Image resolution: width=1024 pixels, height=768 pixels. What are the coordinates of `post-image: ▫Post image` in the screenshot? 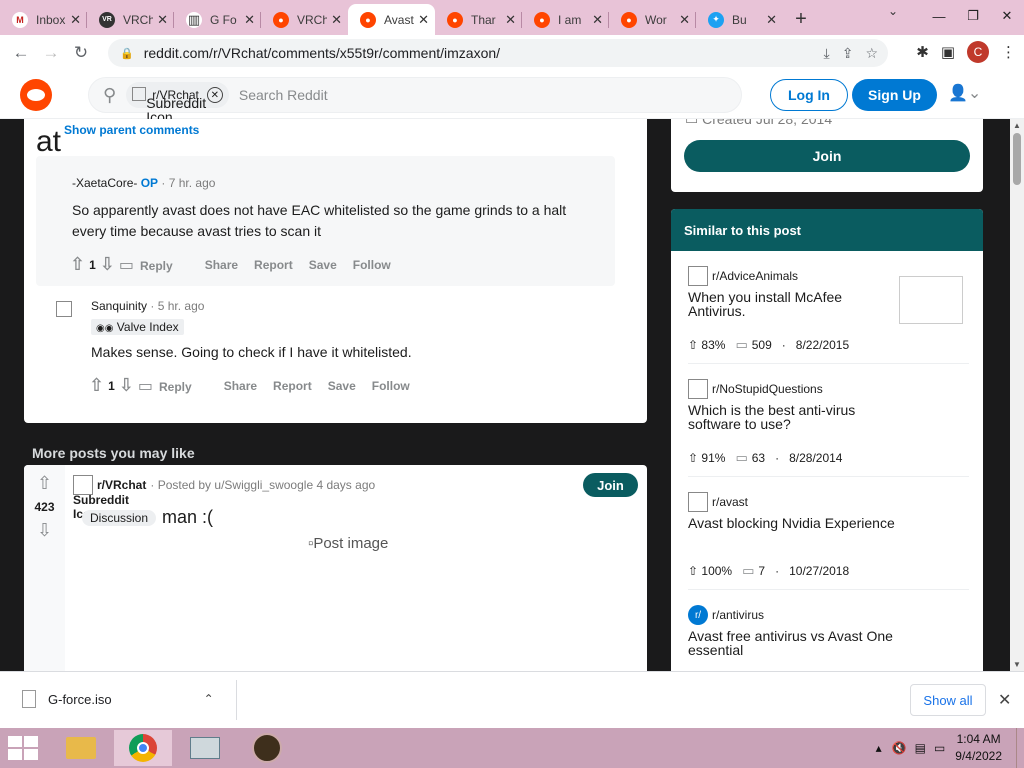 It's located at (348, 543).